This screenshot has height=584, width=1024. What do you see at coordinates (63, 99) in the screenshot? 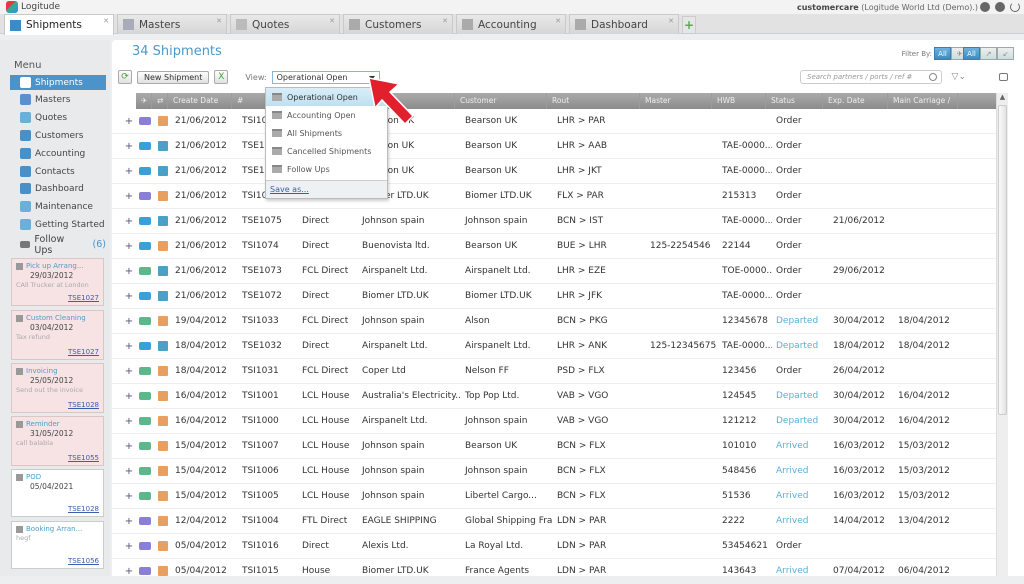
I see `sidebar-item-masters: Masters` at bounding box center [63, 99].